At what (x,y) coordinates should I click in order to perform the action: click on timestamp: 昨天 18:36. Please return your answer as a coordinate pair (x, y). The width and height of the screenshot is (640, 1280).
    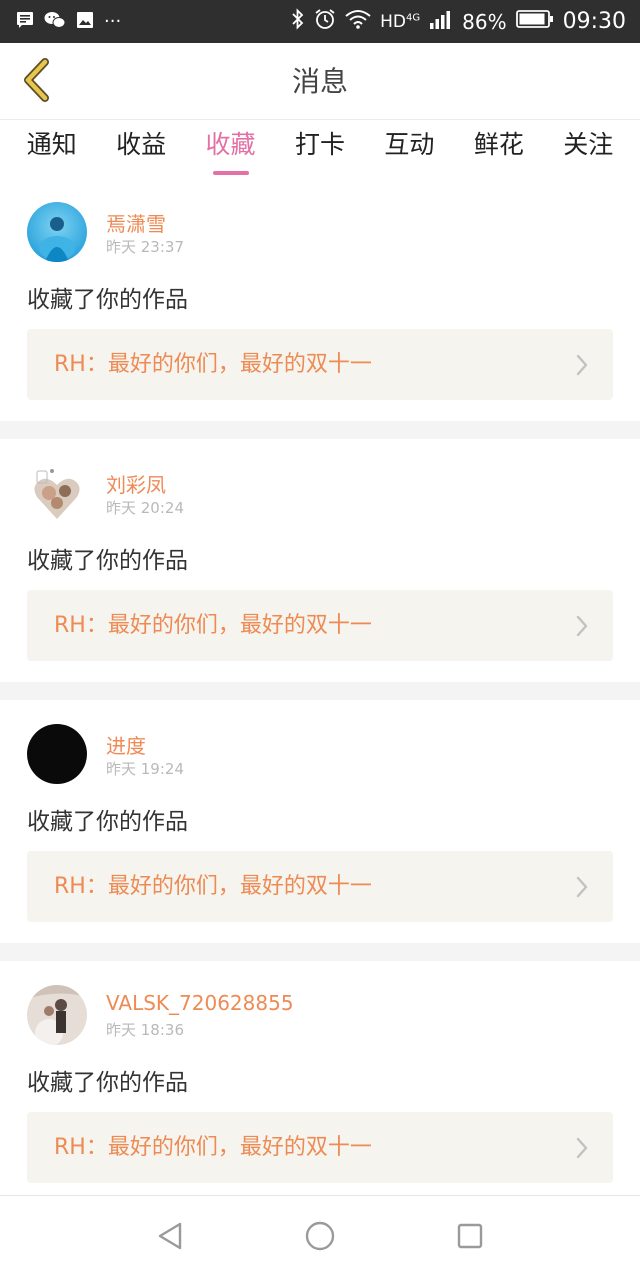
    Looking at the image, I should click on (145, 1030).